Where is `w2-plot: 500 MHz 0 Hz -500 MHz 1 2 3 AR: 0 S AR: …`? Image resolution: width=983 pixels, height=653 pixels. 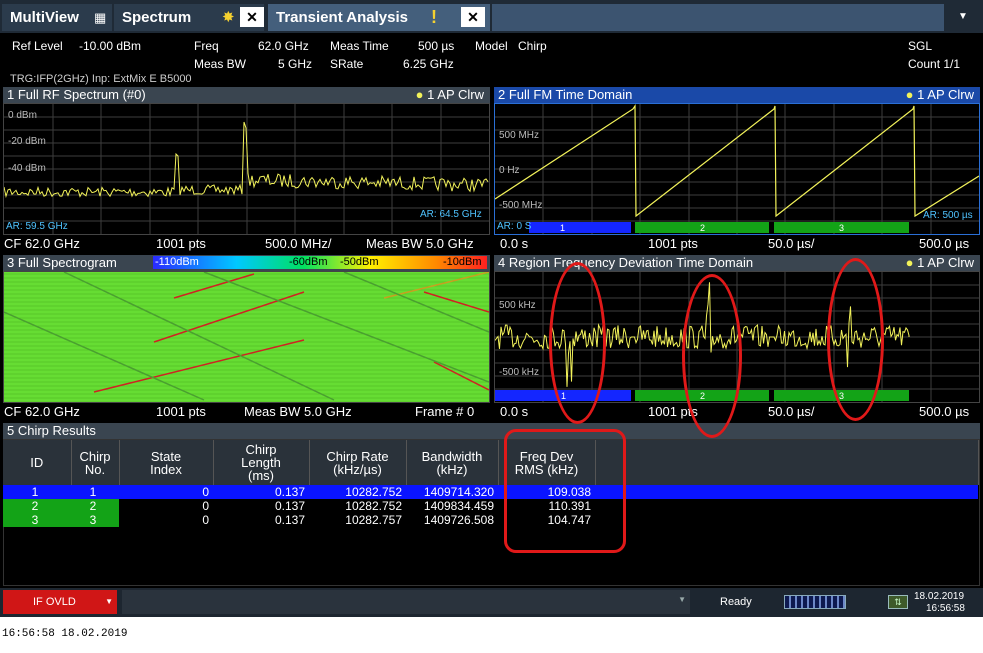
w2-plot: 500 MHz 0 Hz -500 MHz 1 2 3 AR: 0 S AR: … is located at coordinates (737, 169).